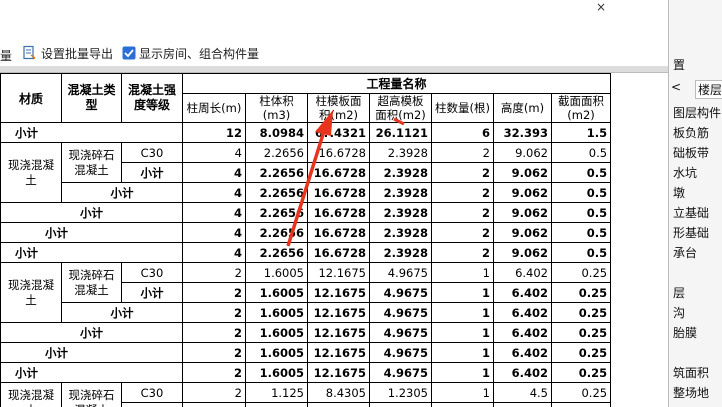 The width and height of the screenshot is (722, 407). I want to click on value-cell: 2, so click(214, 392).